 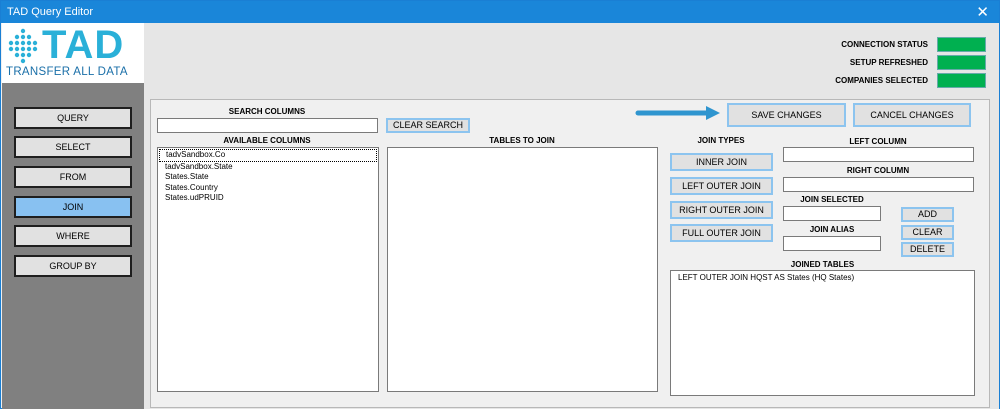 What do you see at coordinates (961, 62) in the screenshot?
I see `setup-refreshed-indicator` at bounding box center [961, 62].